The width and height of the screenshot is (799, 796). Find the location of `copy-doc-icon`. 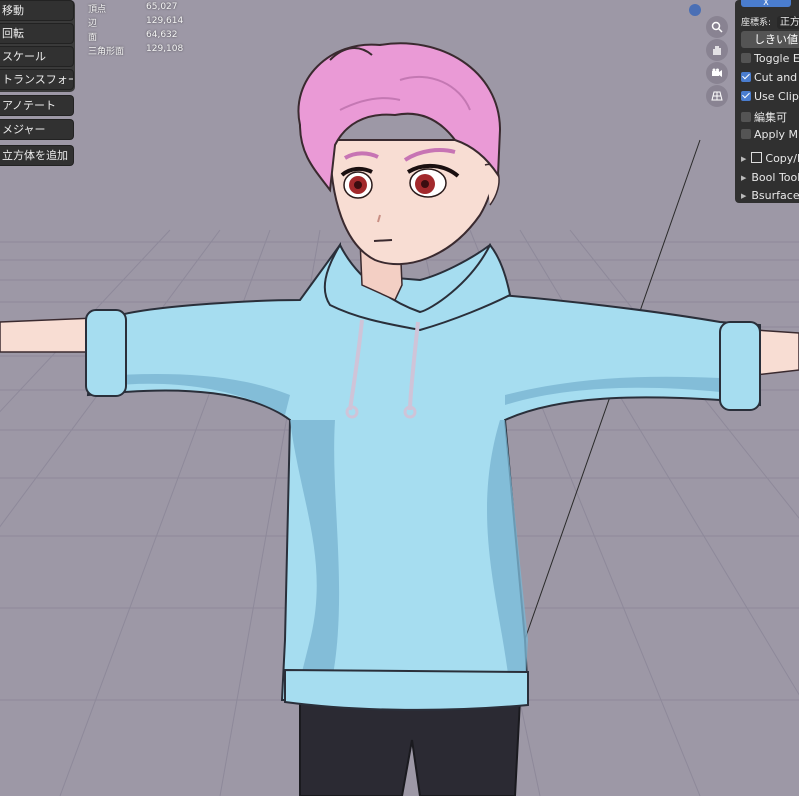

copy-doc-icon is located at coordinates (757, 157).